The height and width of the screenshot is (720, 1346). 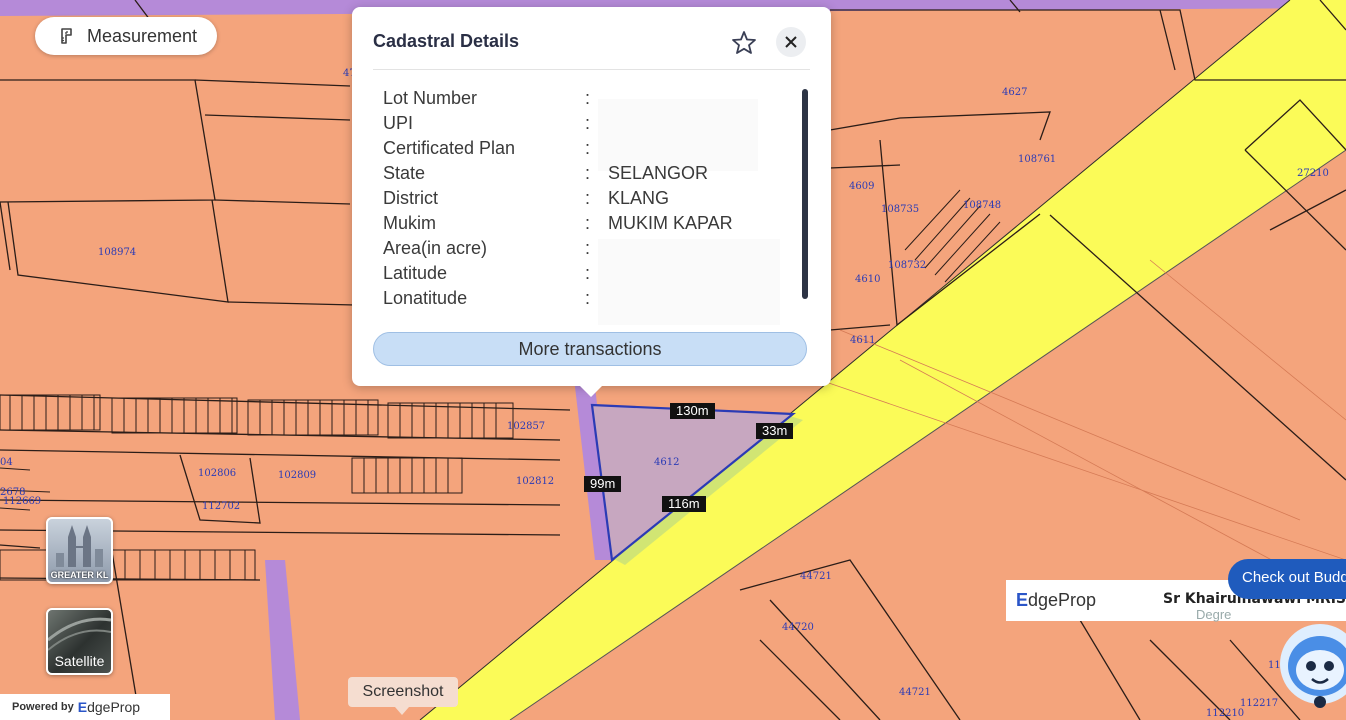 What do you see at coordinates (861, 186) in the screenshot?
I see `lot-label: 4609` at bounding box center [861, 186].